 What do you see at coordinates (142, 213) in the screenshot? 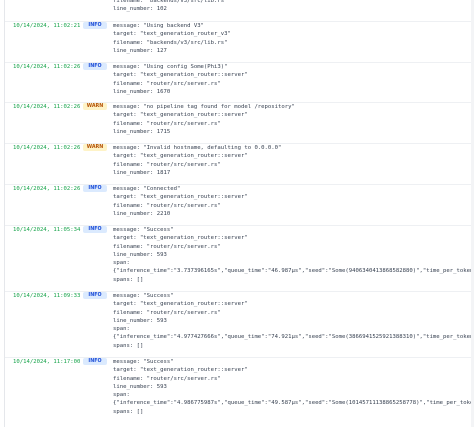
I see `log-field-line: line_number: 2210` at bounding box center [142, 213].